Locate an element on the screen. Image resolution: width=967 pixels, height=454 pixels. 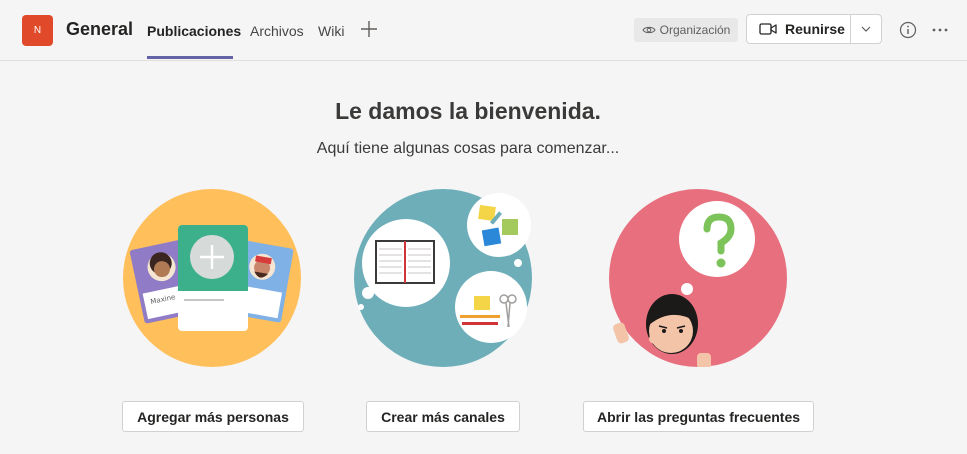
meet-button: Reunirse is located at coordinates (799, 29).